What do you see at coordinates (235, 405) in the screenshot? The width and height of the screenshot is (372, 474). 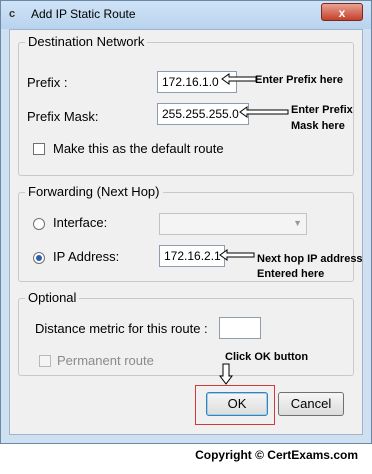 I see `ok-highlight-box` at bounding box center [235, 405].